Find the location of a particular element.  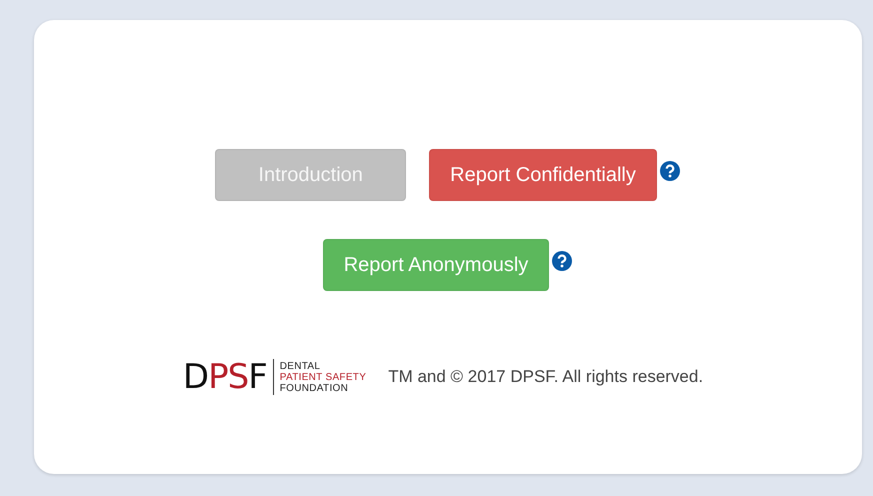

copyright-text: TM and © 2017 DPSF. All rights reserved. is located at coordinates (546, 377).